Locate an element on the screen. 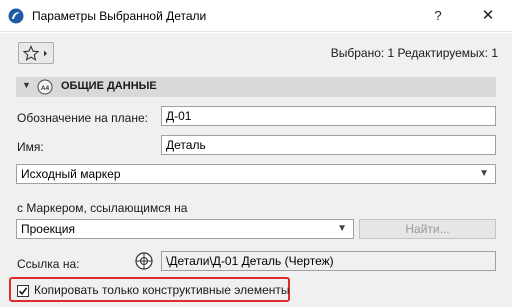 The width and height of the screenshot is (512, 307). ref-marker-label: с Маркером, ссылающимся на is located at coordinates (102, 208).